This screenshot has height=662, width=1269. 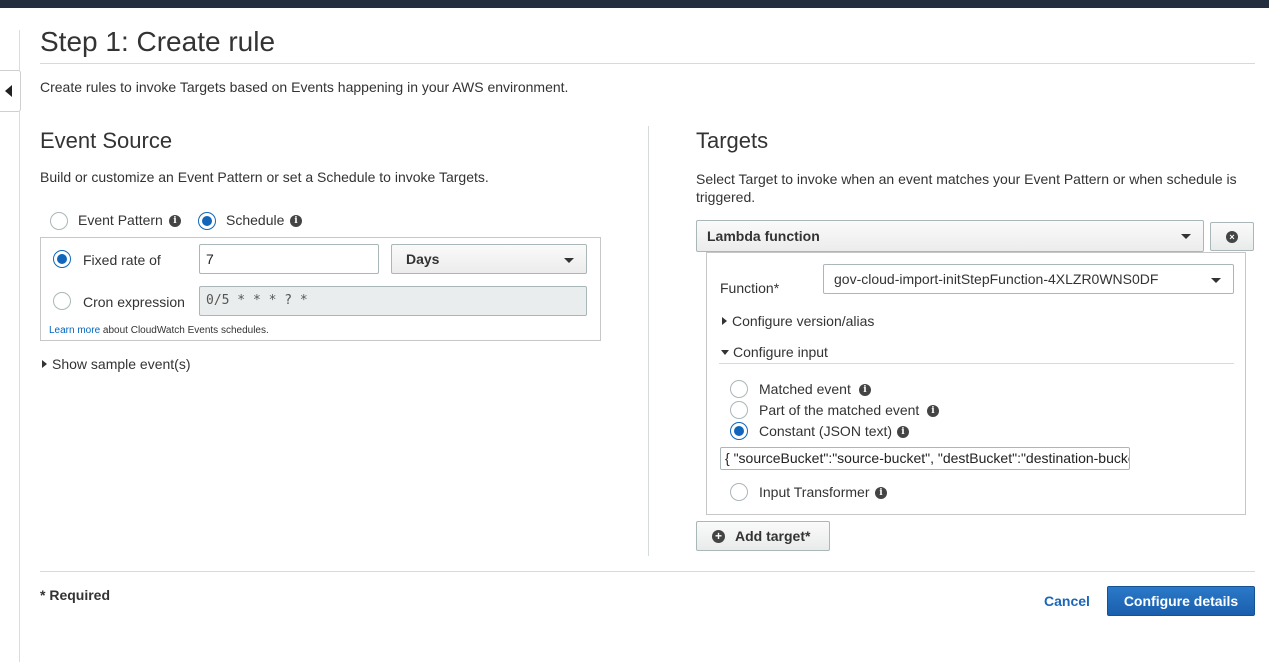 I want to click on configure-version-label: Configure version/alias, so click(x=803, y=321).